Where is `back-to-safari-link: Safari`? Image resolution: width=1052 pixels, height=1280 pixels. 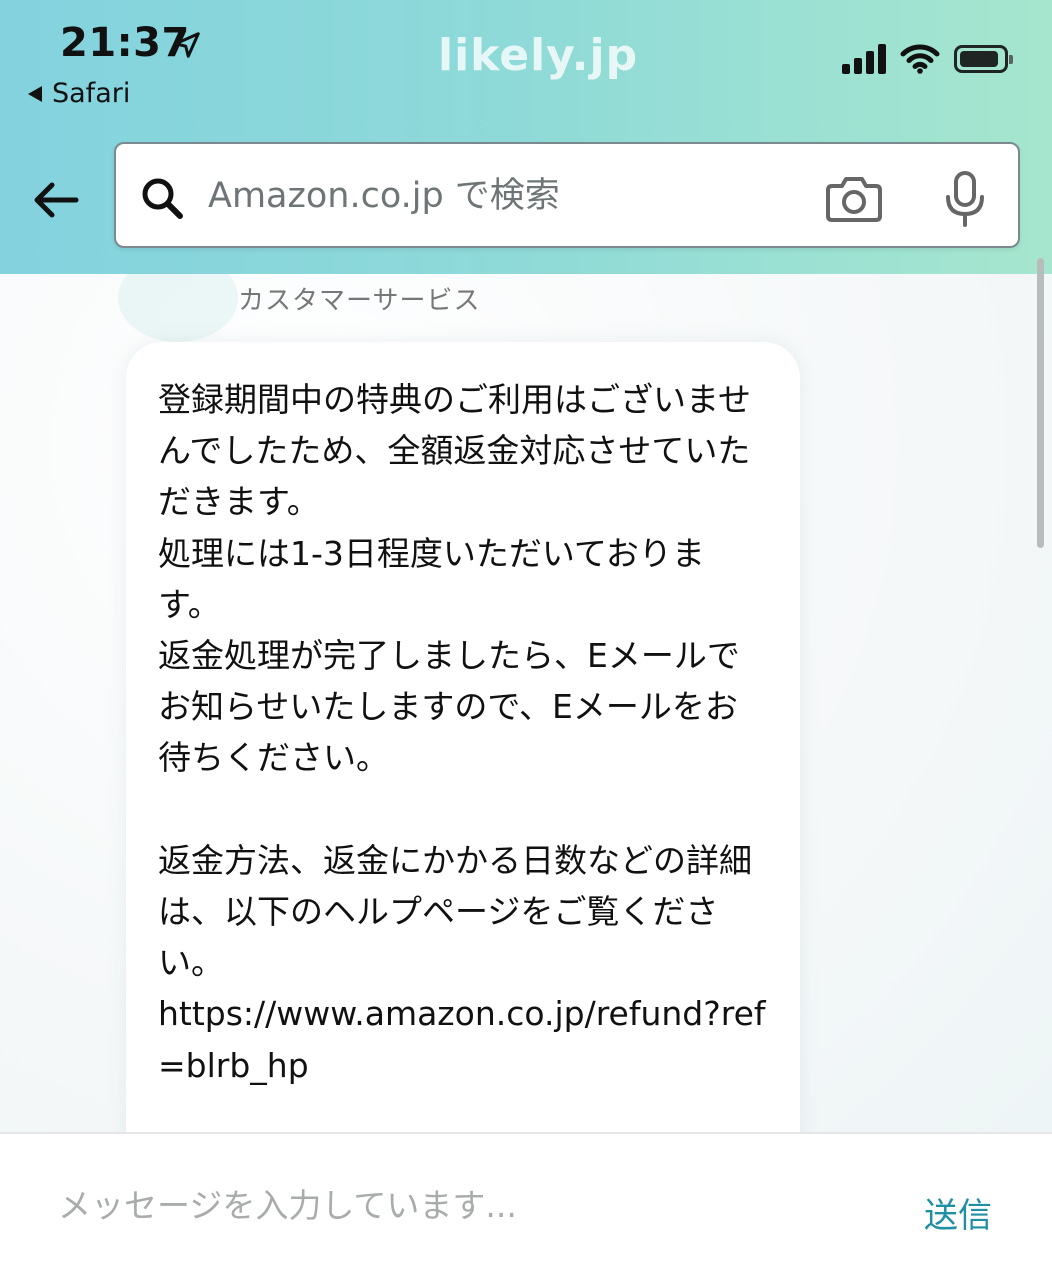 back-to-safari-link: Safari is located at coordinates (79, 93).